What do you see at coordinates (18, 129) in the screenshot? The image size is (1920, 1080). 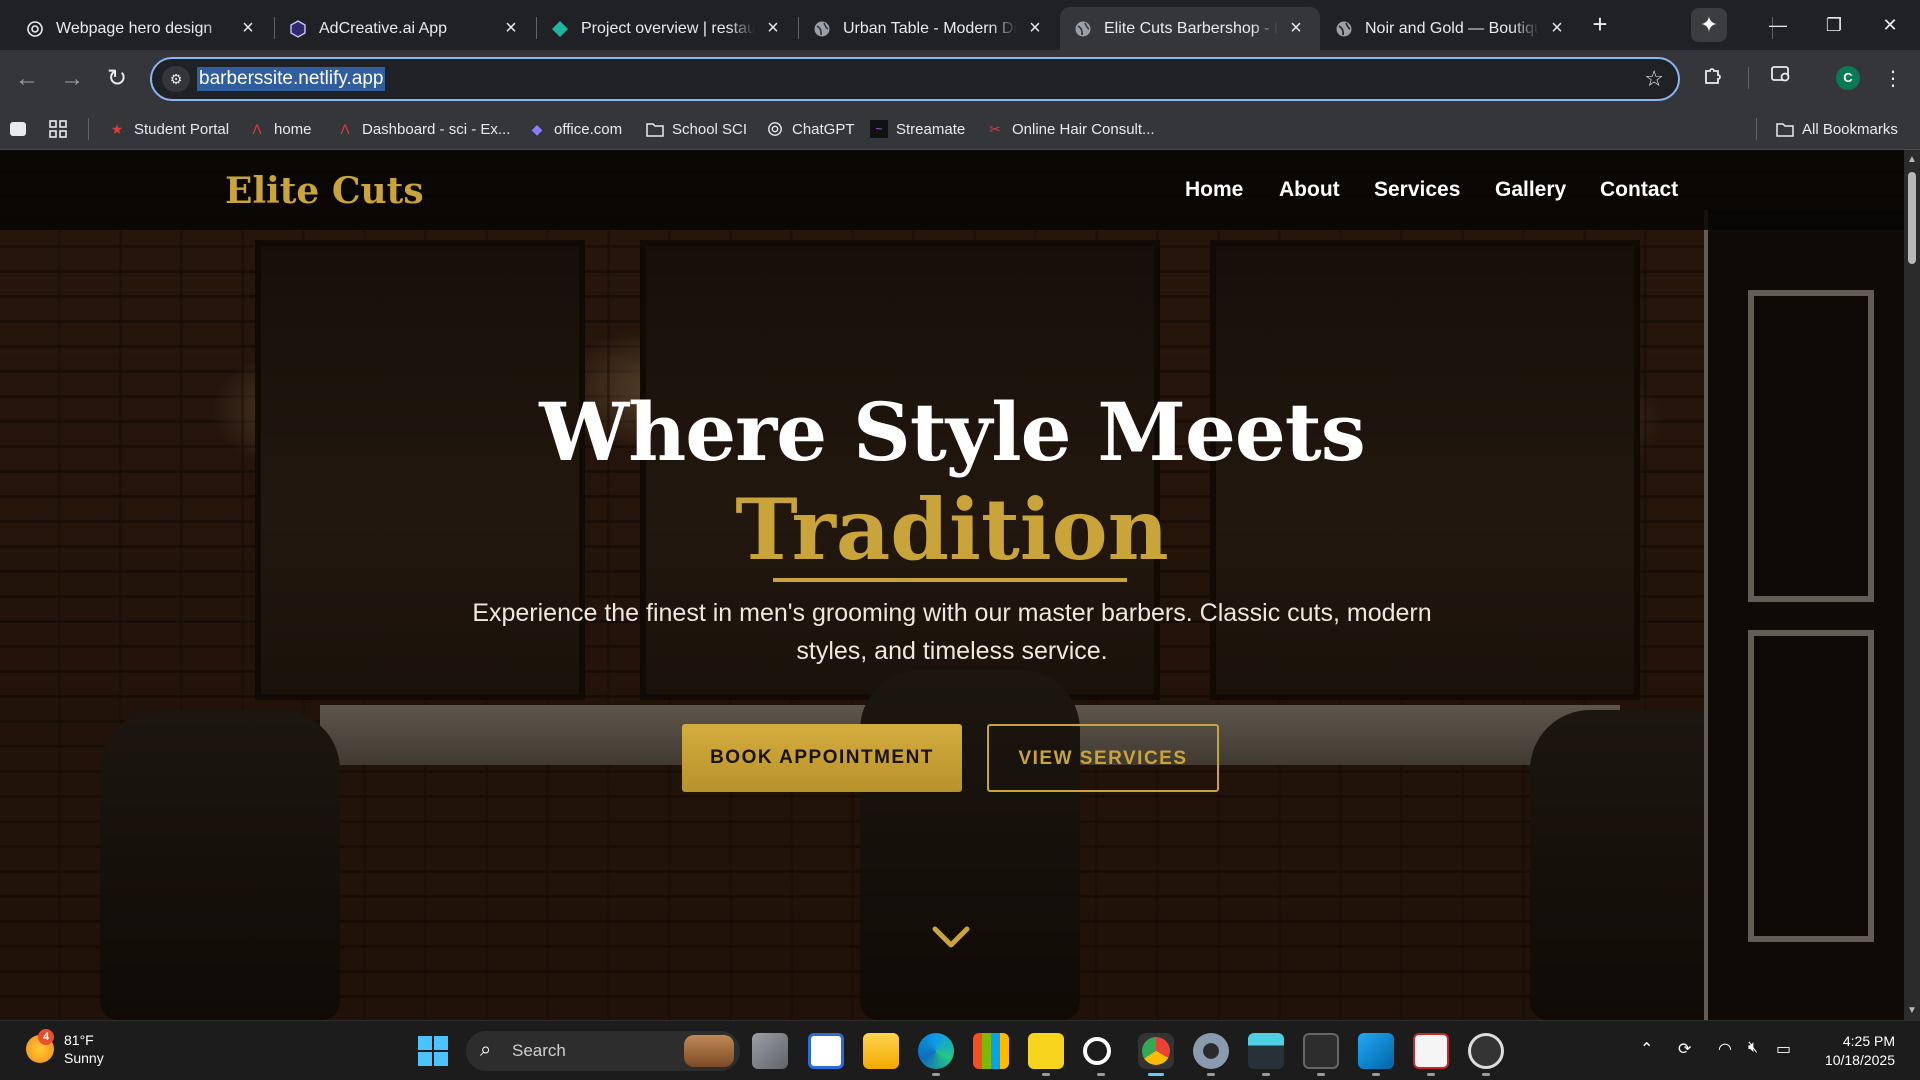 I see `tab-groups-icon` at bounding box center [18, 129].